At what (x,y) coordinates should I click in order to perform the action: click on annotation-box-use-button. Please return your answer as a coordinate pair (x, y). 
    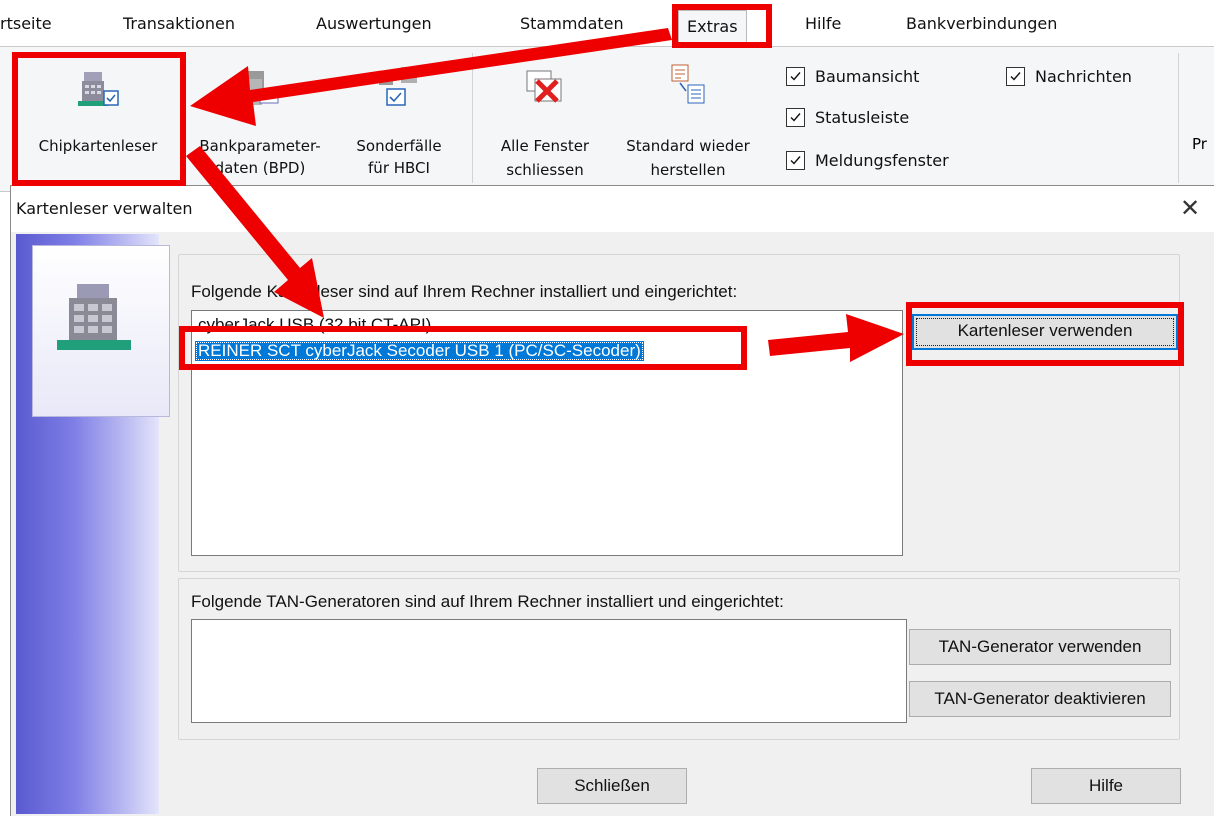
    Looking at the image, I should click on (1045, 334).